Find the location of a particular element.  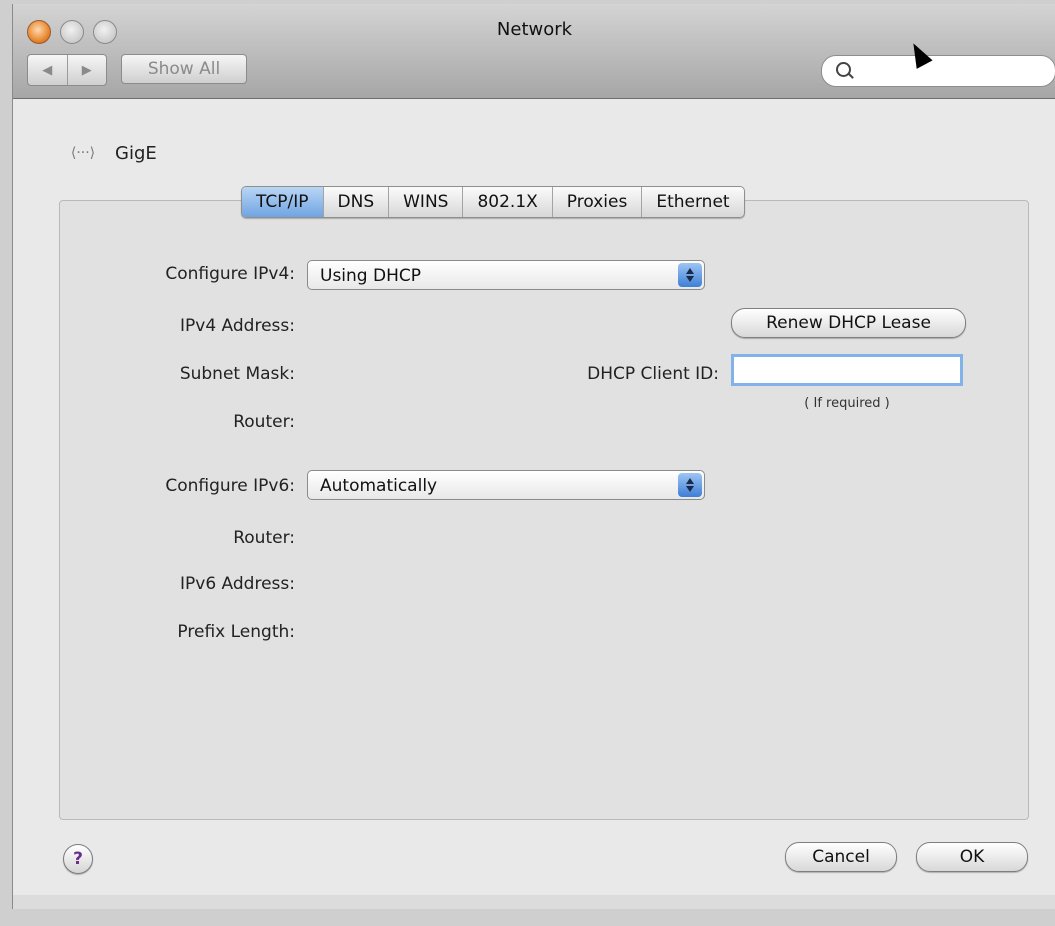

search-input is located at coordinates (950, 71).